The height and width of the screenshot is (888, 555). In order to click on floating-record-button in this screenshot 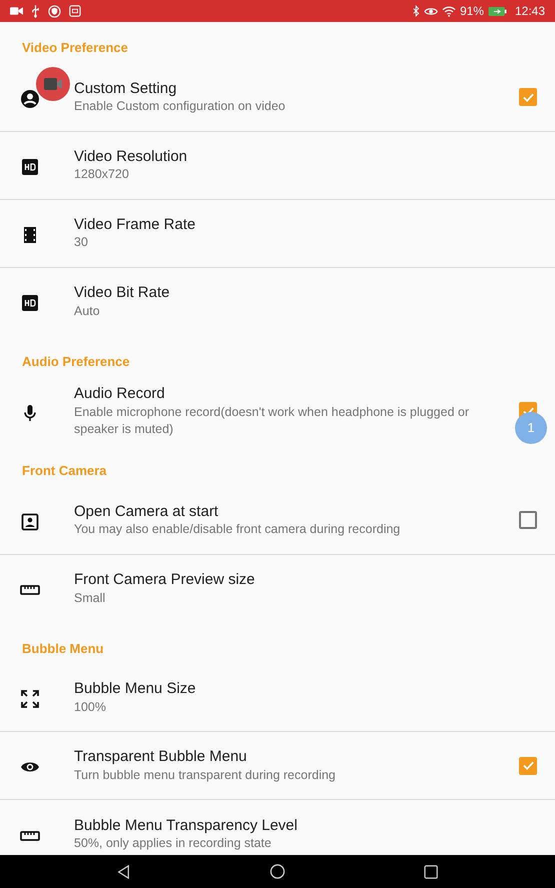, I will do `click(53, 84)`.